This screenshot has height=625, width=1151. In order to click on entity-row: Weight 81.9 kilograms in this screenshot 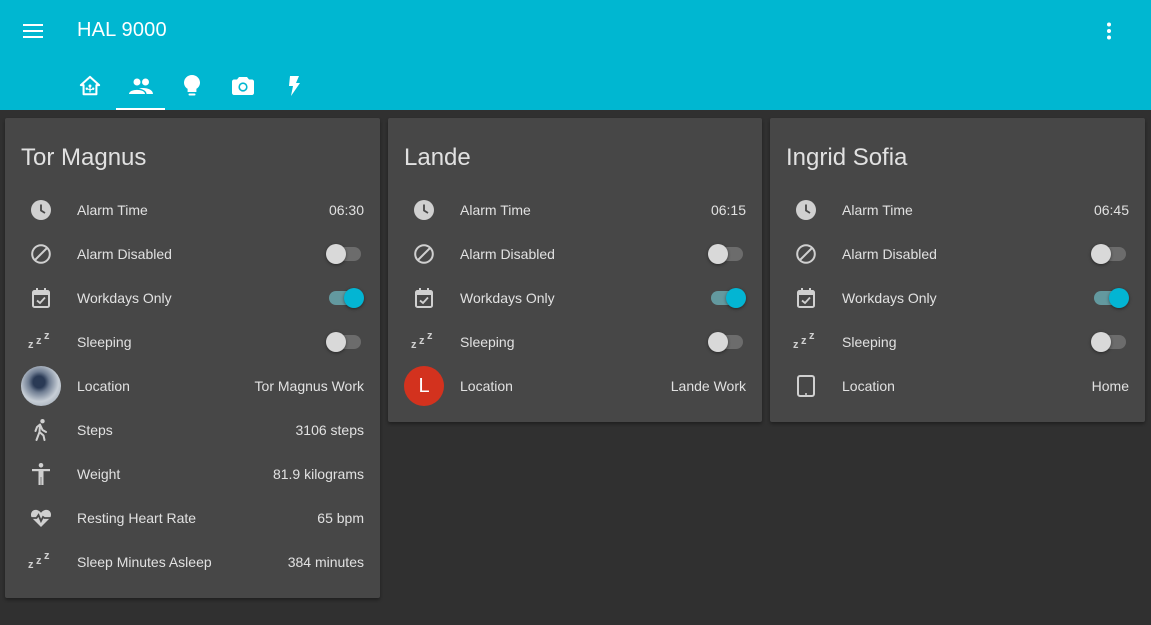, I will do `click(192, 474)`.